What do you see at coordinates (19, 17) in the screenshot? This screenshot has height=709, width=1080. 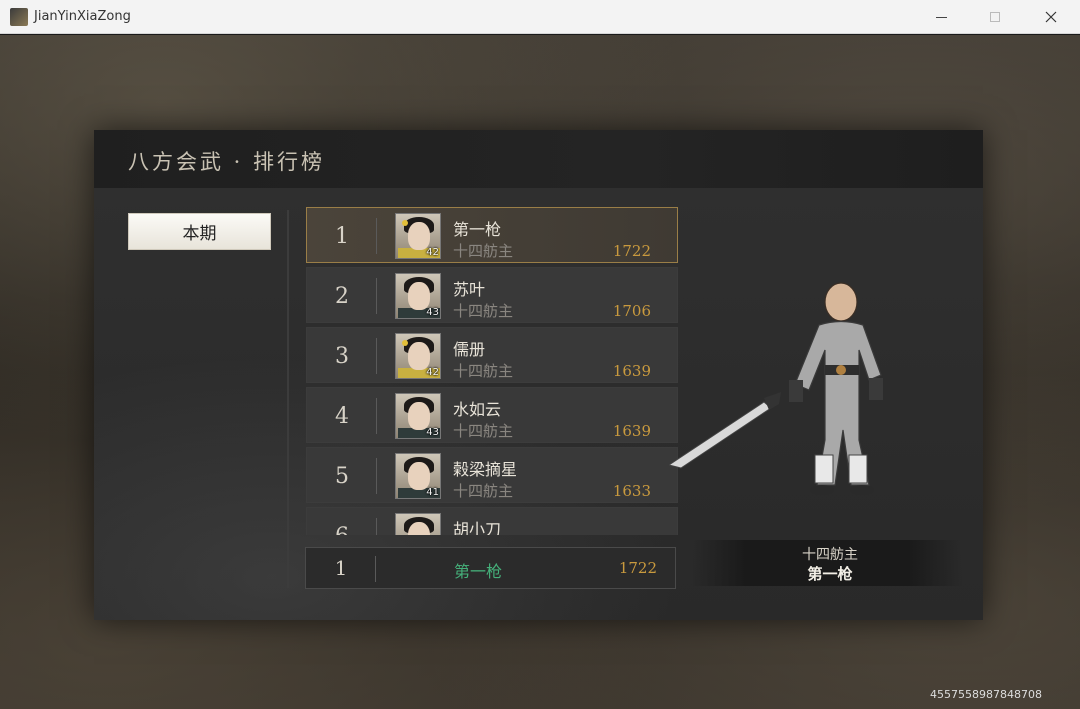 I see `app-icon` at bounding box center [19, 17].